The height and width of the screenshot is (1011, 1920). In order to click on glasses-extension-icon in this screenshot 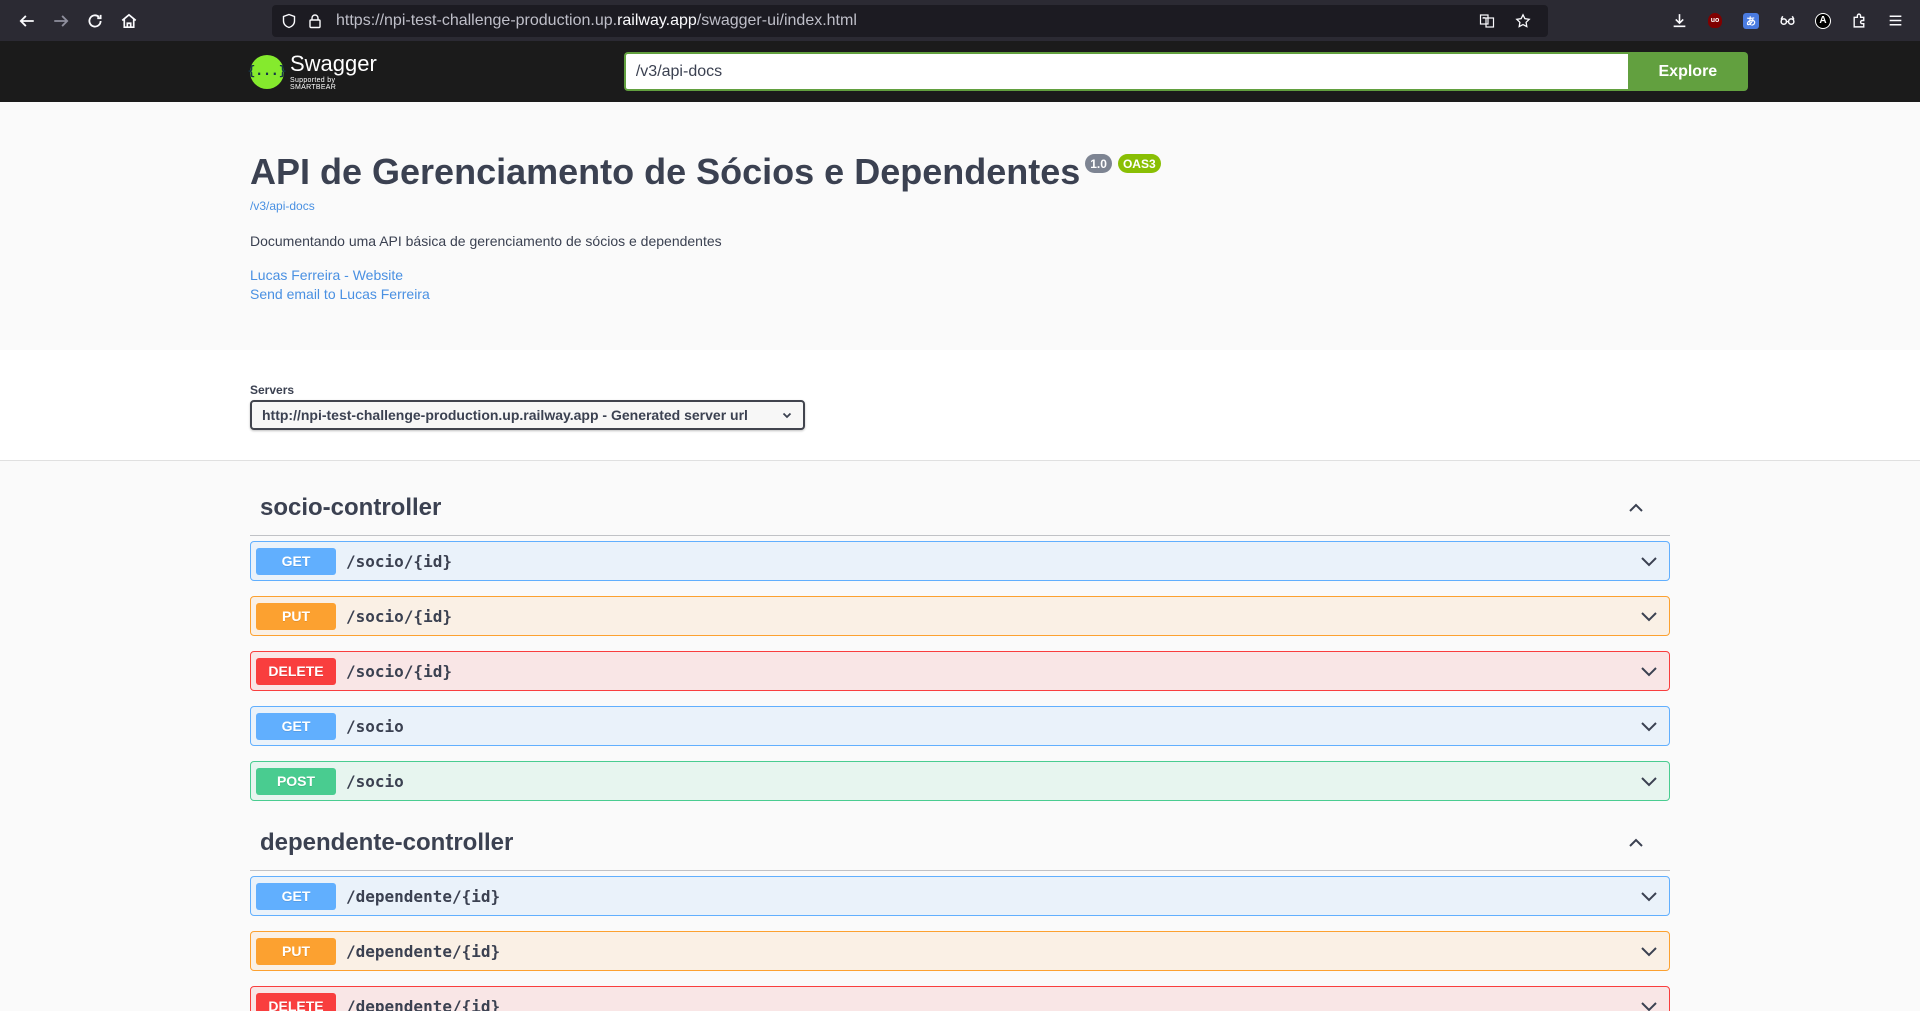, I will do `click(1787, 21)`.